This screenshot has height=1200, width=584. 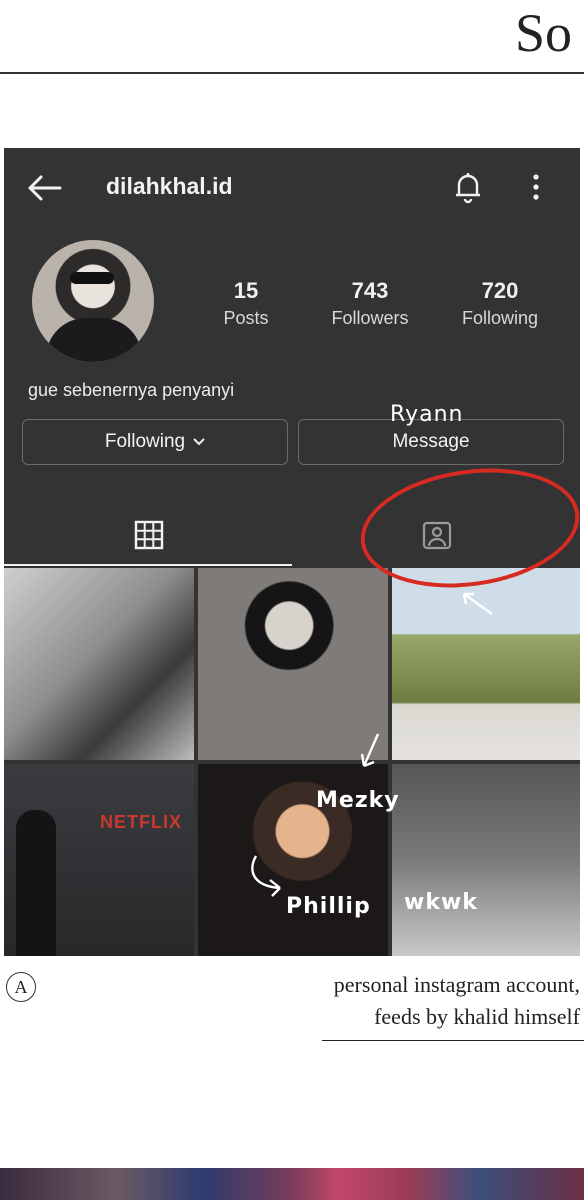 I want to click on following-button-label: Following, so click(x=145, y=441).